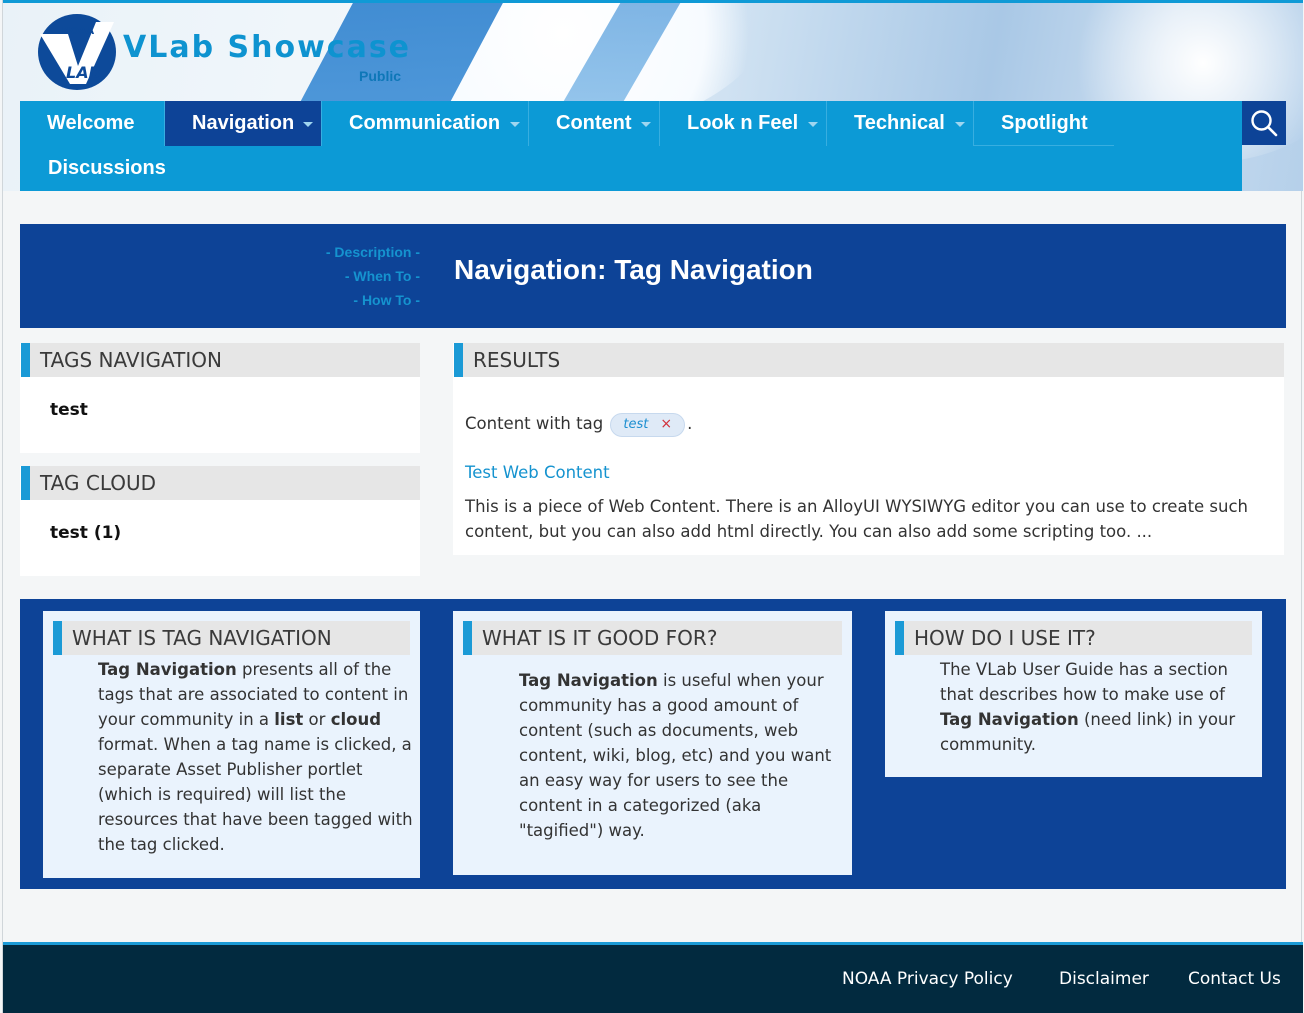 The width and height of the screenshot is (1304, 1013). I want to click on search-button, so click(1264, 123).